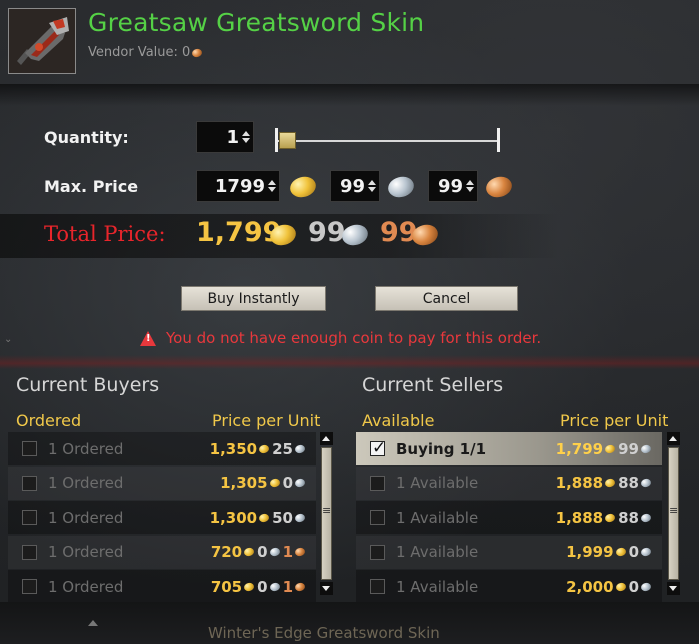 The image size is (699, 644). What do you see at coordinates (88, 385) in the screenshot?
I see `buyers-title: Current Buyers` at bounding box center [88, 385].